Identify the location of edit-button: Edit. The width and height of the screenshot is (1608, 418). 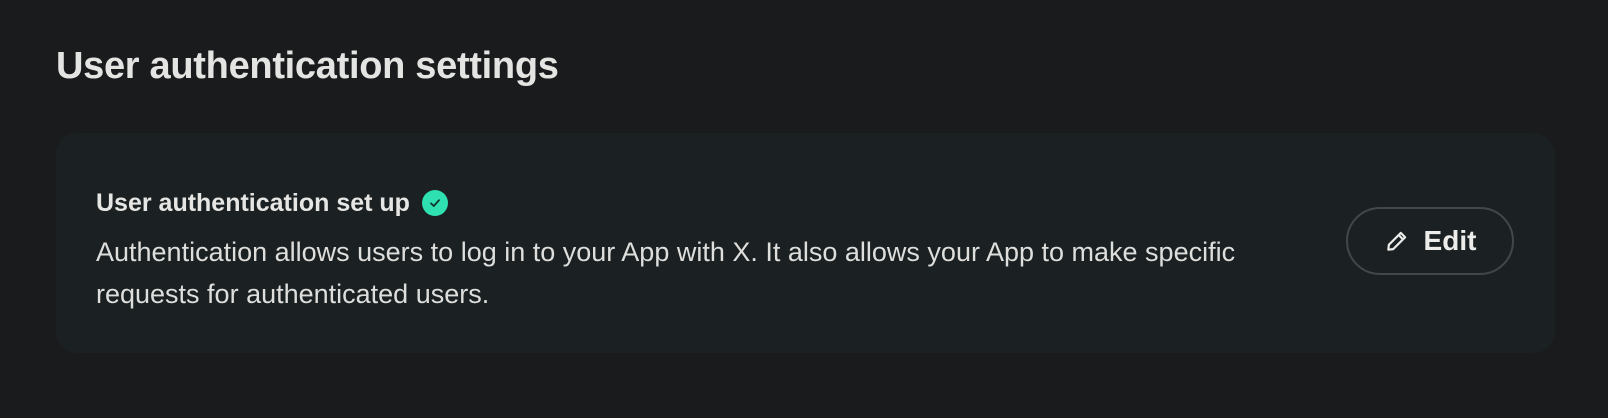
(1430, 241).